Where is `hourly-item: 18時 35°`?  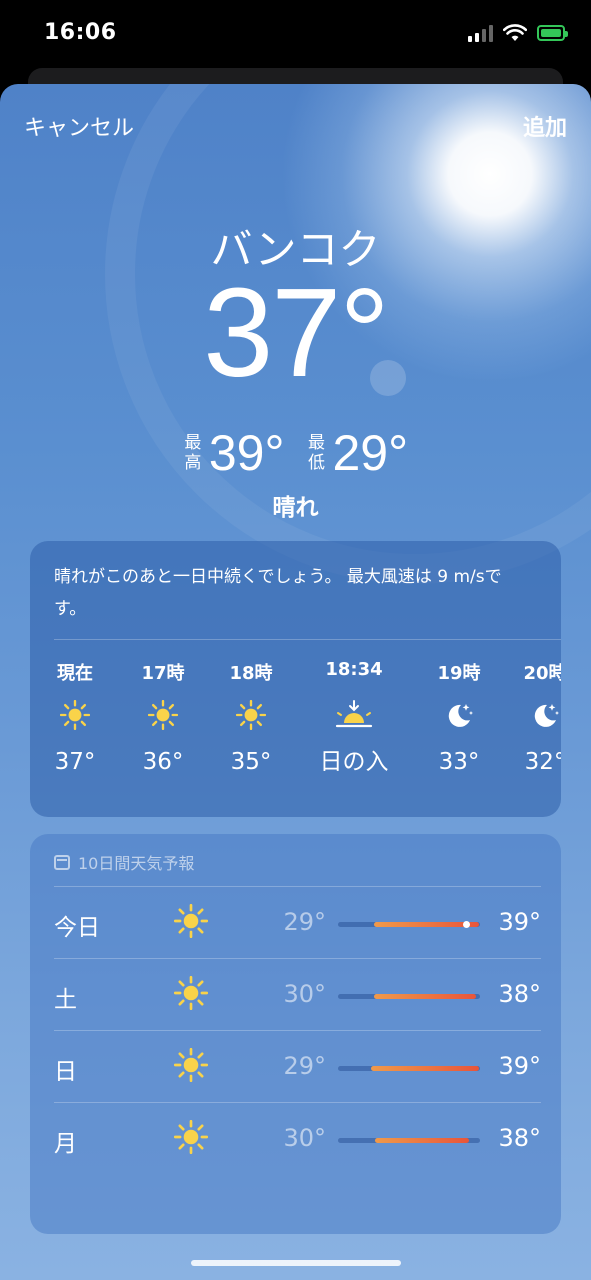
hourly-item: 18時 35° is located at coordinates (251, 719).